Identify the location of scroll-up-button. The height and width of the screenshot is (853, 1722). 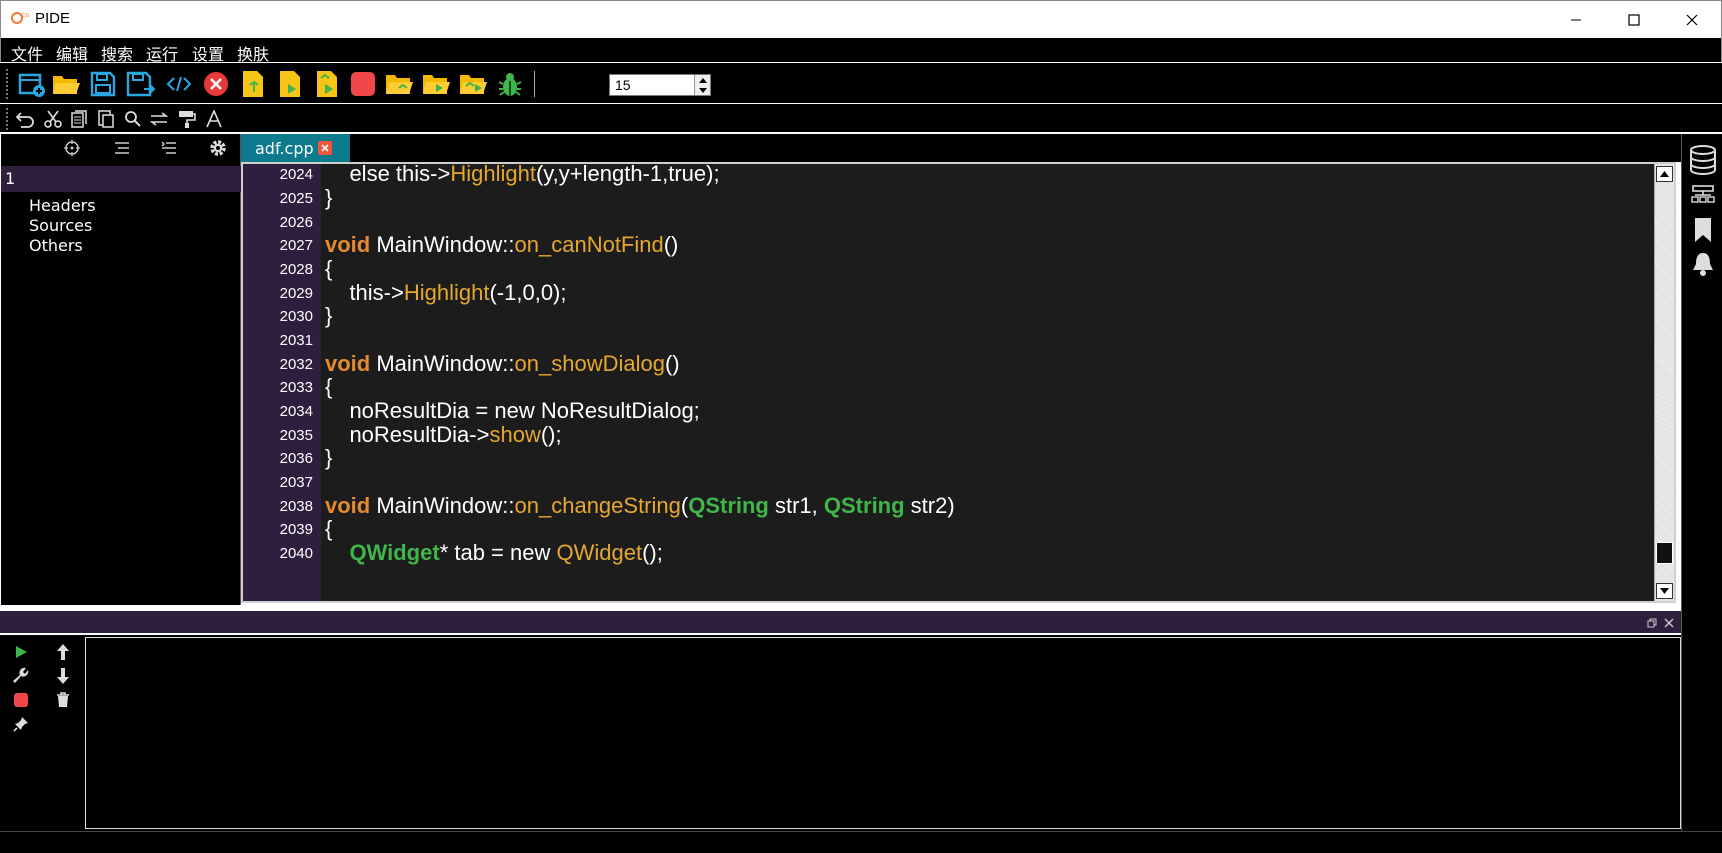
(1664, 174).